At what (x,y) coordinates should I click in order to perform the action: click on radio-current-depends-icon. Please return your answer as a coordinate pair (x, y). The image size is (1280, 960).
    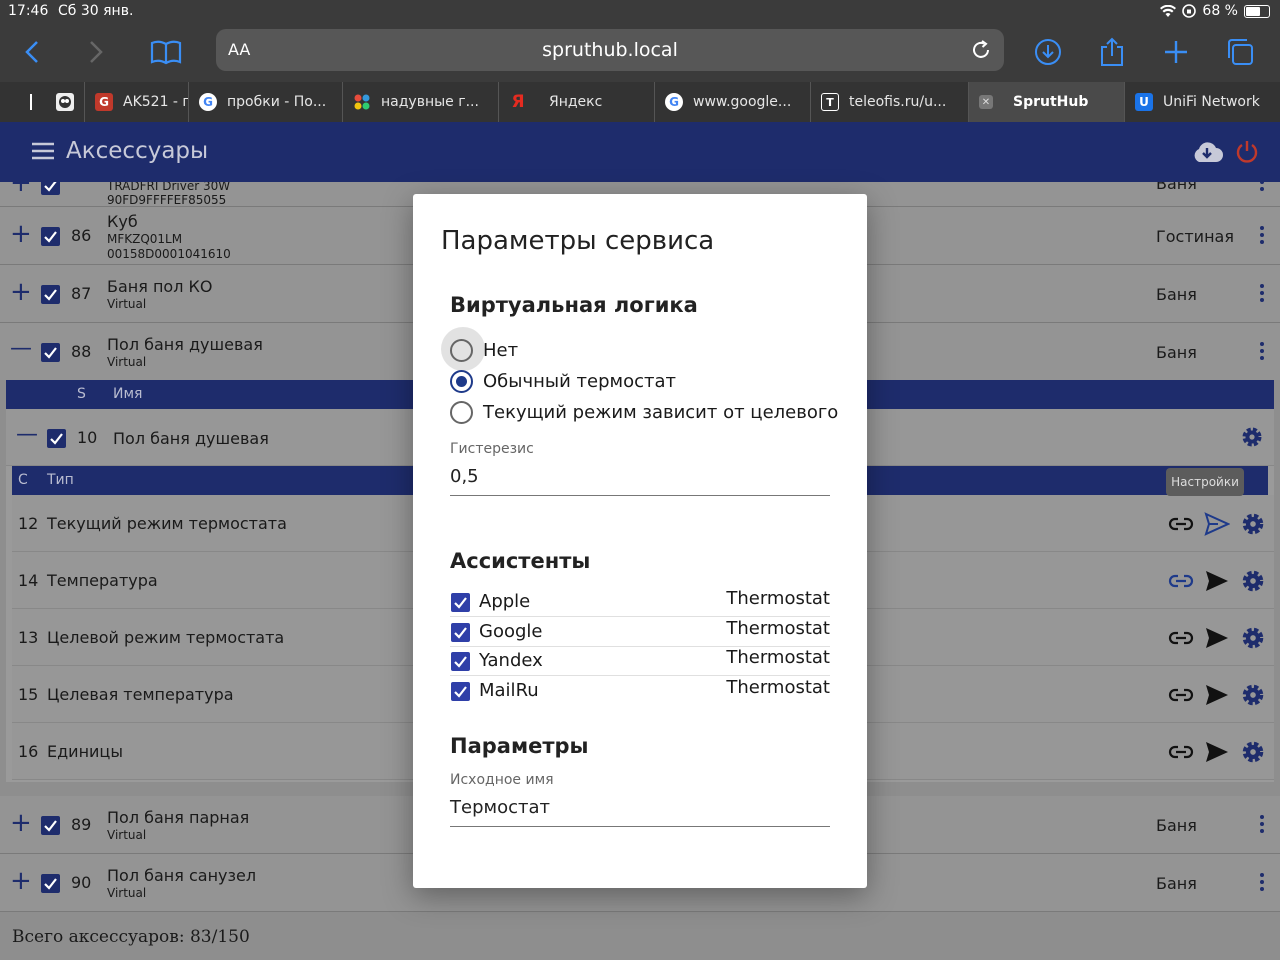
    Looking at the image, I should click on (461, 412).